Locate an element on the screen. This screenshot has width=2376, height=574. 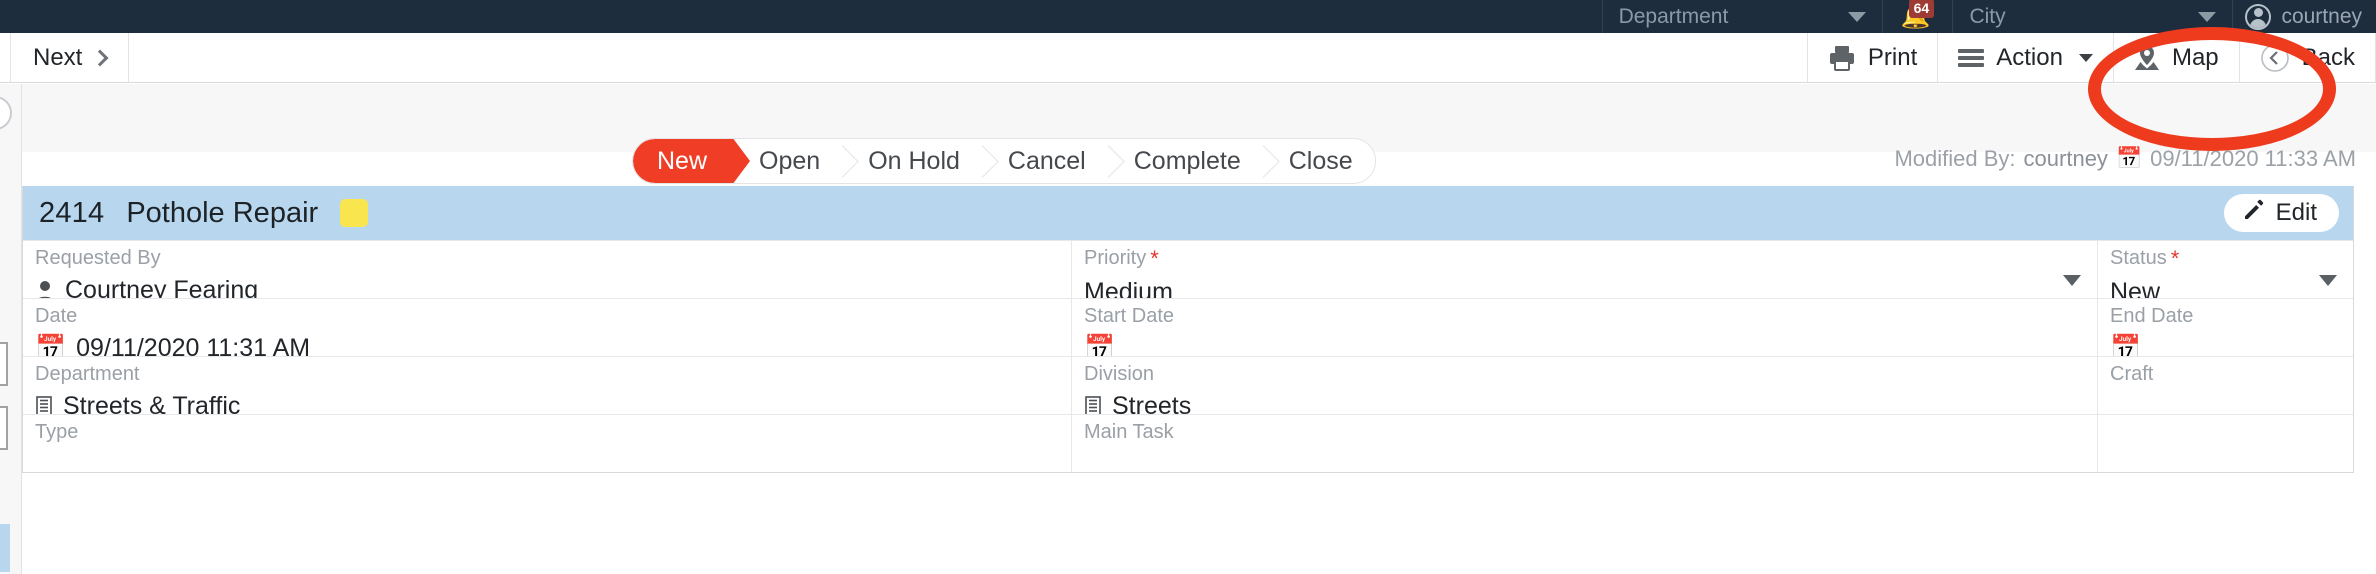
back-arrow-circle-icon is located at coordinates (2275, 58).